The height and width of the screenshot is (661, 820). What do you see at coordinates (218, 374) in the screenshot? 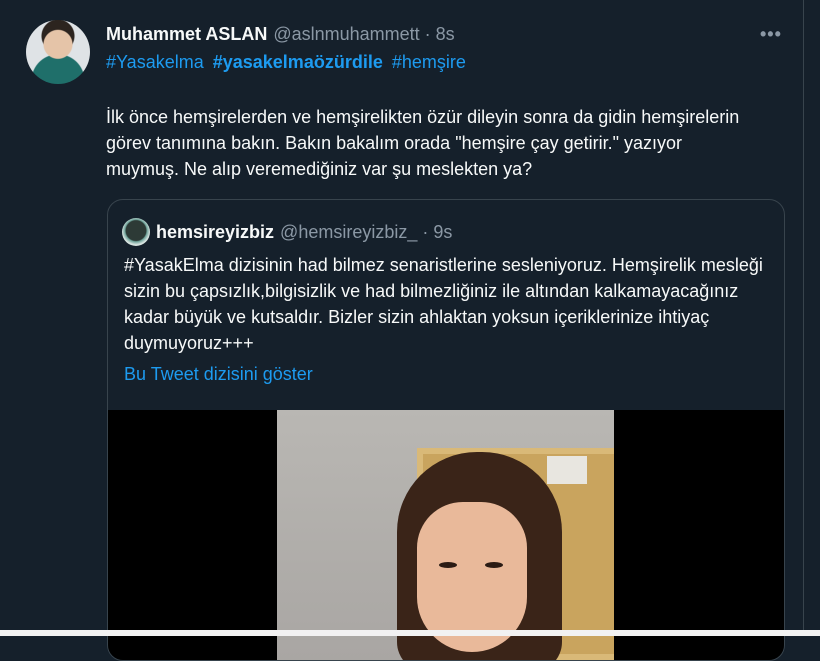
I see `show-thread-link: Bu Tweet dizisini göster` at bounding box center [218, 374].